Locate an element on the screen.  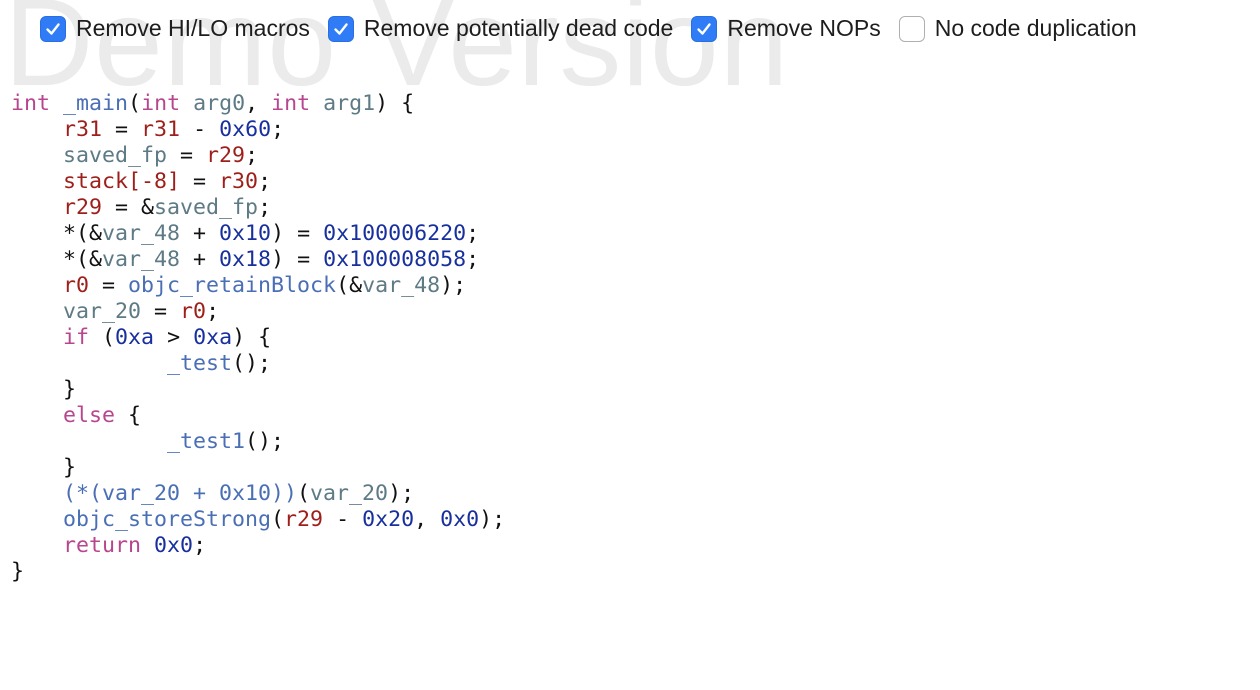
option-remove-potentially-dead-code: Remove potentially dead code is located at coordinates (500, 28).